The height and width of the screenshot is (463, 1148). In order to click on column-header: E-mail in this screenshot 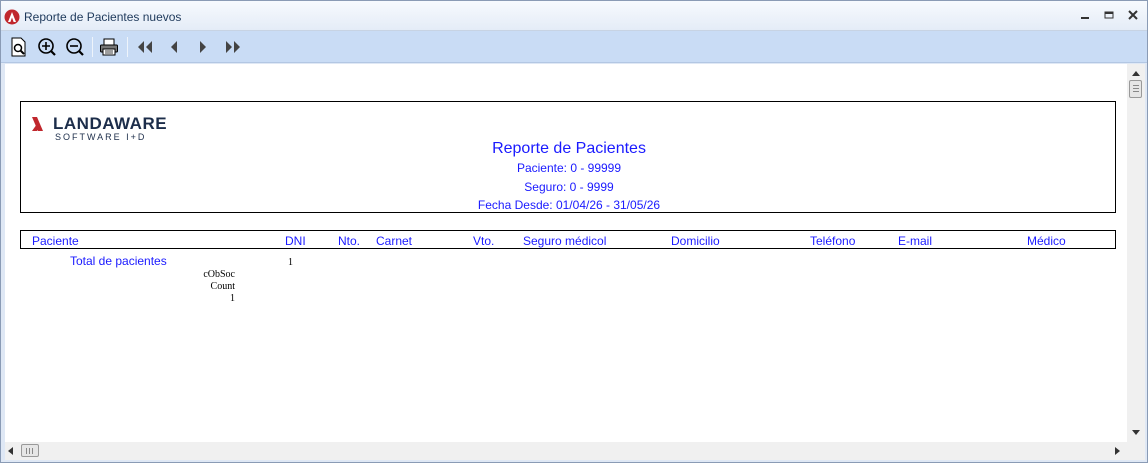, I will do `click(915, 241)`.